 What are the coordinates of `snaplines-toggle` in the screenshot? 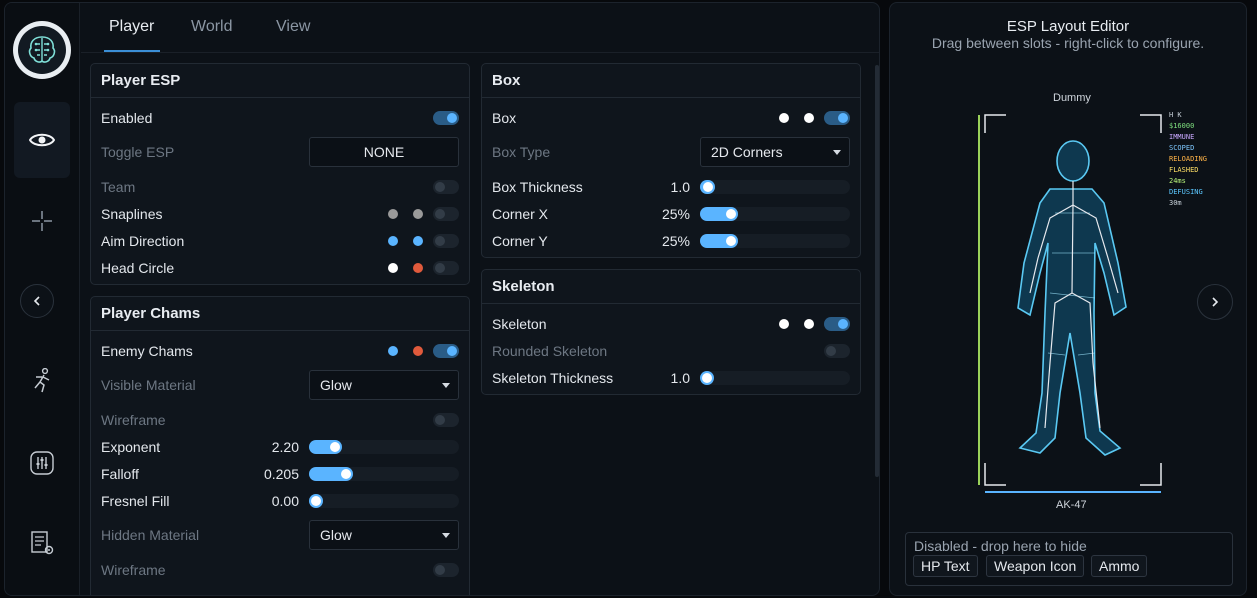 It's located at (446, 214).